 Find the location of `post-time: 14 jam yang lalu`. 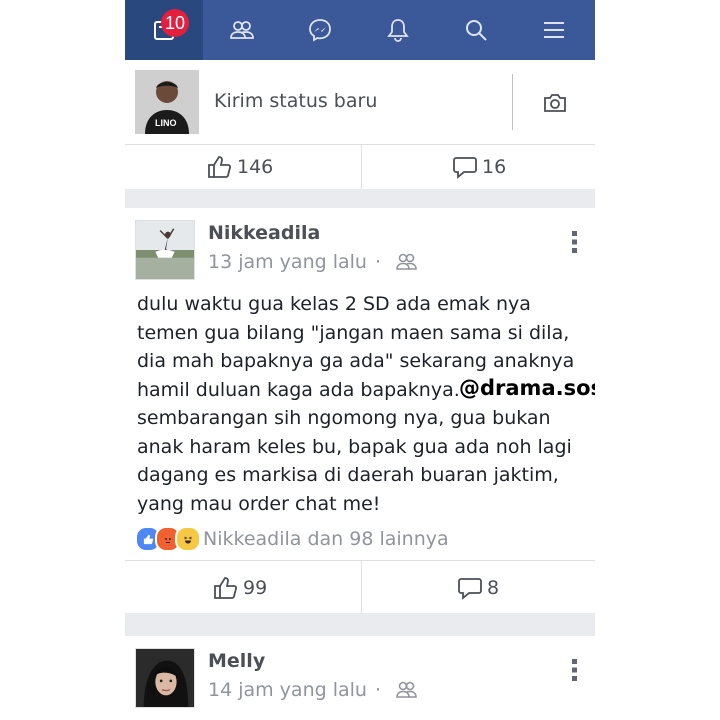

post-time: 14 jam yang lalu is located at coordinates (287, 690).